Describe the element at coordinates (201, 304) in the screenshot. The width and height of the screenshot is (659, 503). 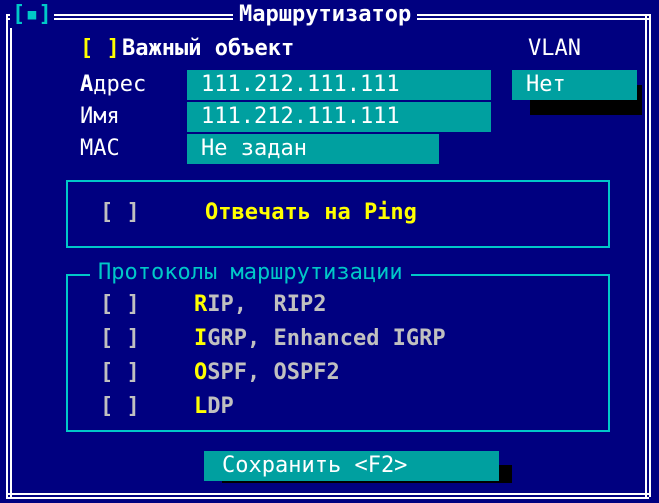
I see `protocol-rip-hotkey: R` at that location.